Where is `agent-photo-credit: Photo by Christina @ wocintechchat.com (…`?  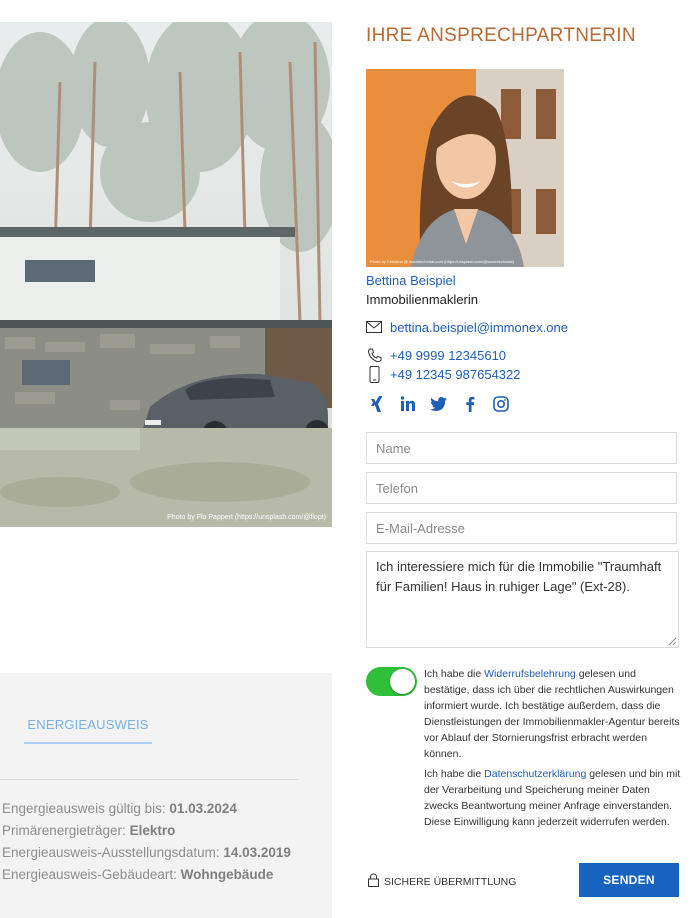
agent-photo-credit: Photo by Christina @ wocintechchat.com (… is located at coordinates (442, 261).